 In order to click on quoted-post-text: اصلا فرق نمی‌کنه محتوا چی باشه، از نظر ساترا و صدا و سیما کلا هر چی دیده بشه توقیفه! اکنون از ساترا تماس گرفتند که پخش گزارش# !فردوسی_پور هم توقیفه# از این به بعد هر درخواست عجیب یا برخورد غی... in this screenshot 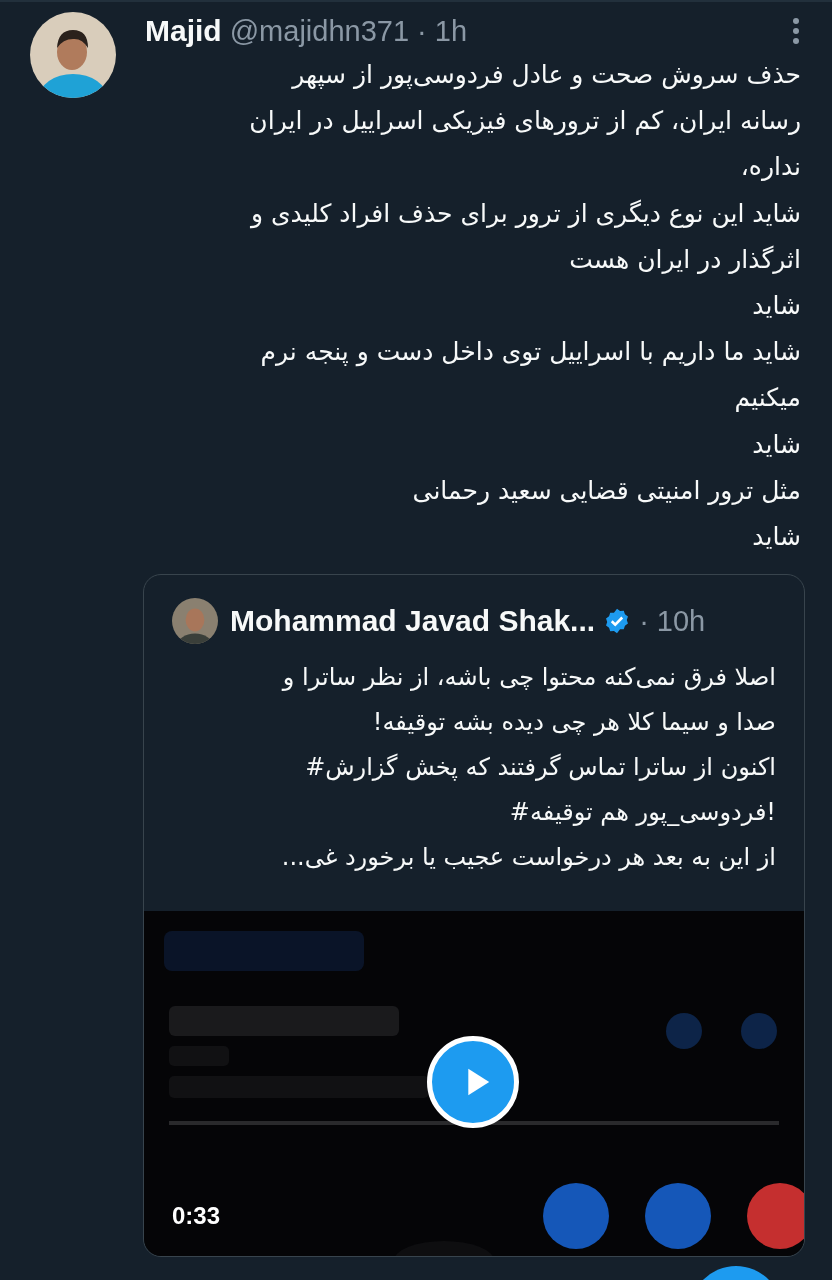, I will do `click(528, 768)`.